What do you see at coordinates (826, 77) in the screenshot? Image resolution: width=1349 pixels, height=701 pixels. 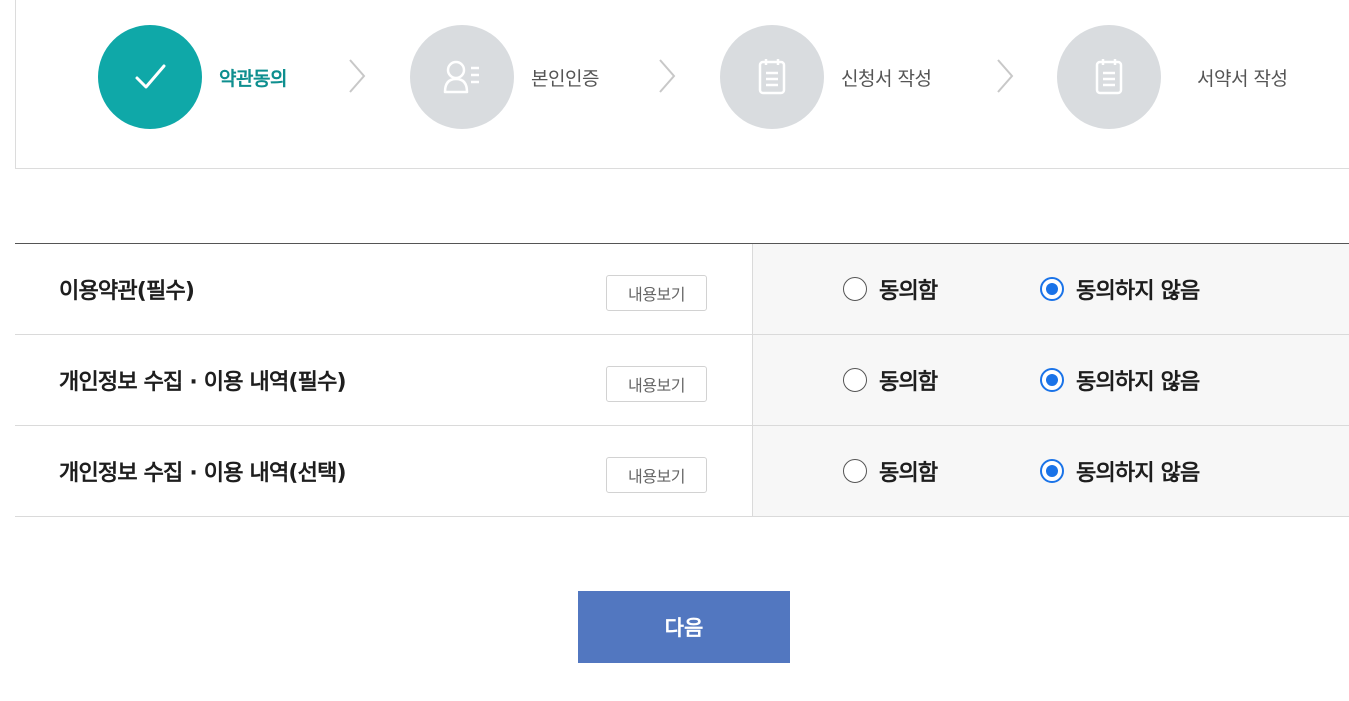 I see `step-application-form: 신청서 작성` at bounding box center [826, 77].